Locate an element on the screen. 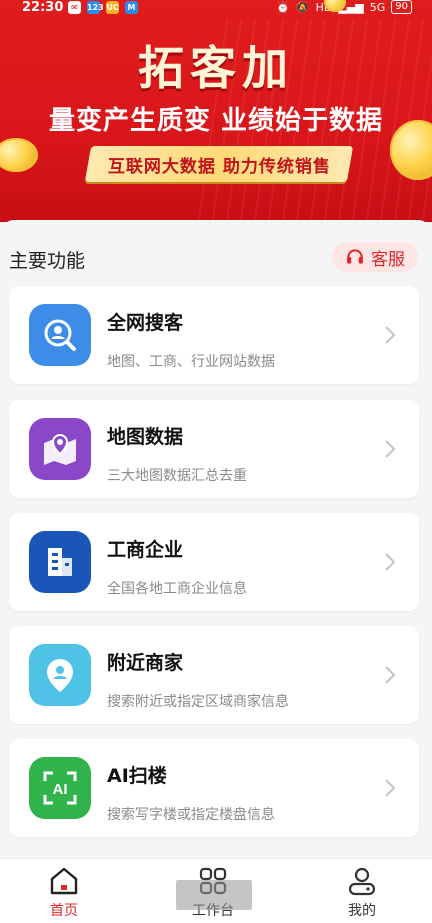 The height and width of the screenshot is (923, 432). feature-card-nearby: 附近商家 搜索附近或指定区域商家信息 is located at coordinates (214, 675).